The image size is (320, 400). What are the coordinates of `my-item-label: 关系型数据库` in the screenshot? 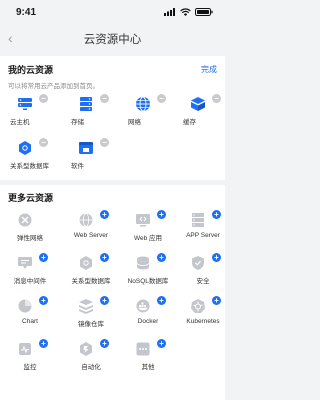 It's located at (29, 166).